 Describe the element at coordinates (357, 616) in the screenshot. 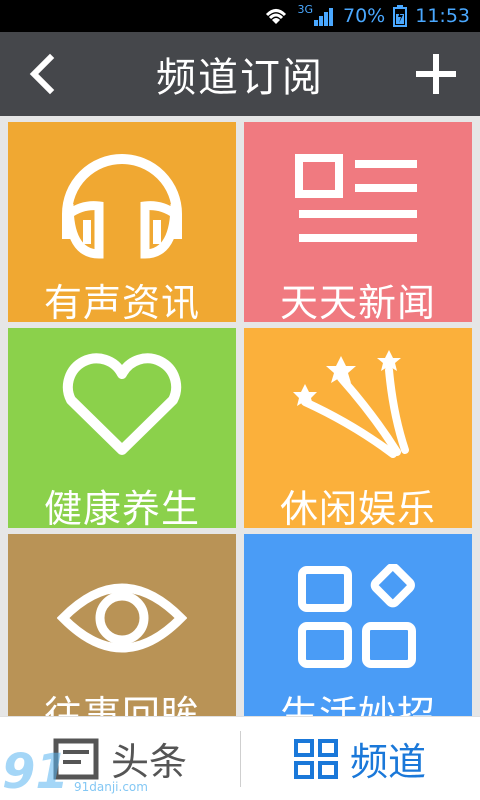

I see `apps-grid-icon` at that location.